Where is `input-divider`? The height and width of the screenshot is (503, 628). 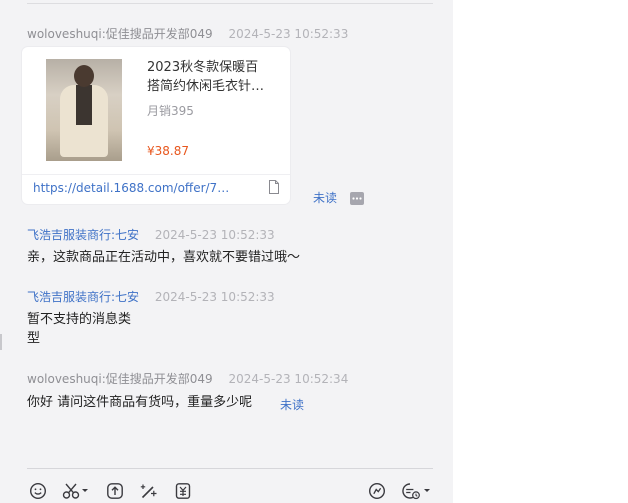 input-divider is located at coordinates (230, 468).